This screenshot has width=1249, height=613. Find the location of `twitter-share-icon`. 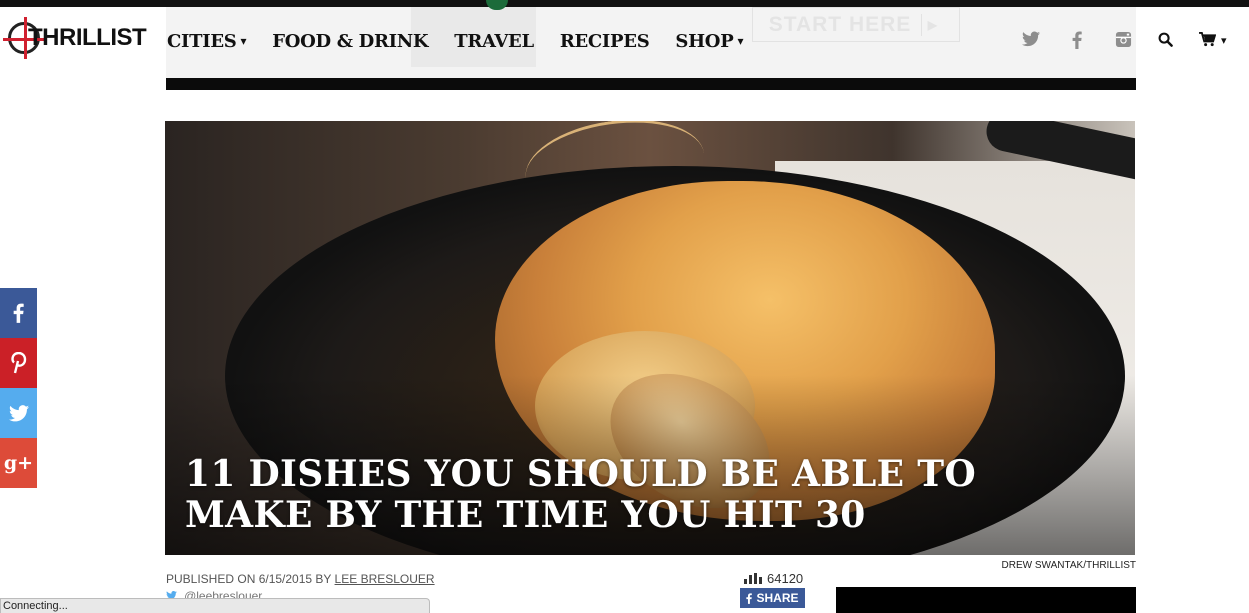

twitter-share-icon is located at coordinates (18, 413).